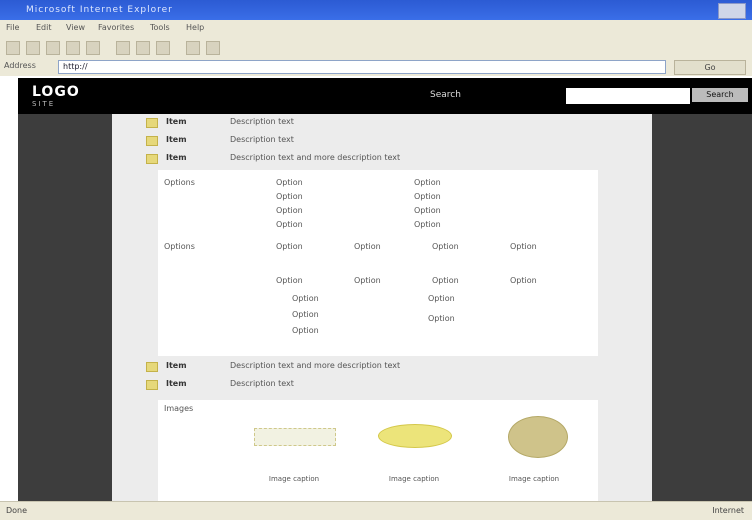  What do you see at coordinates (163, 48) in the screenshot?
I see `history-icon` at bounding box center [163, 48].